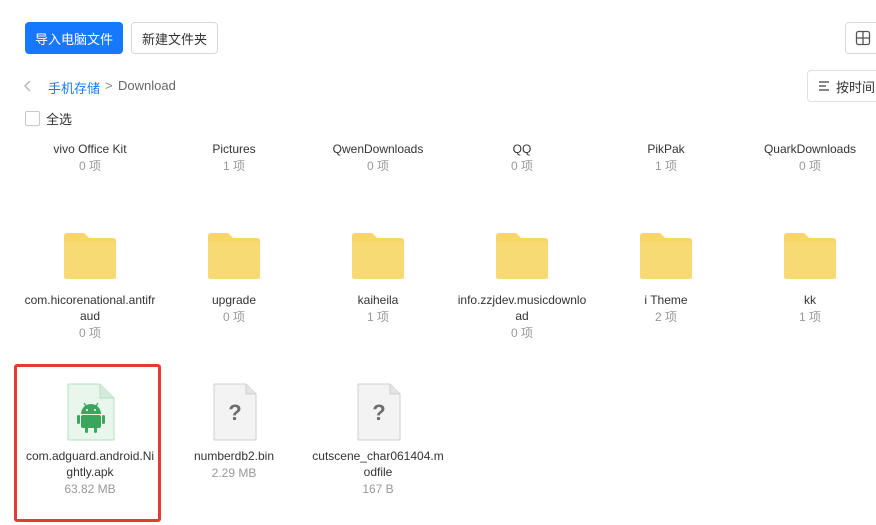 This screenshot has height=525, width=876. I want to click on file-item-folder: QuarkDownloads 0 项, so click(806, 158).